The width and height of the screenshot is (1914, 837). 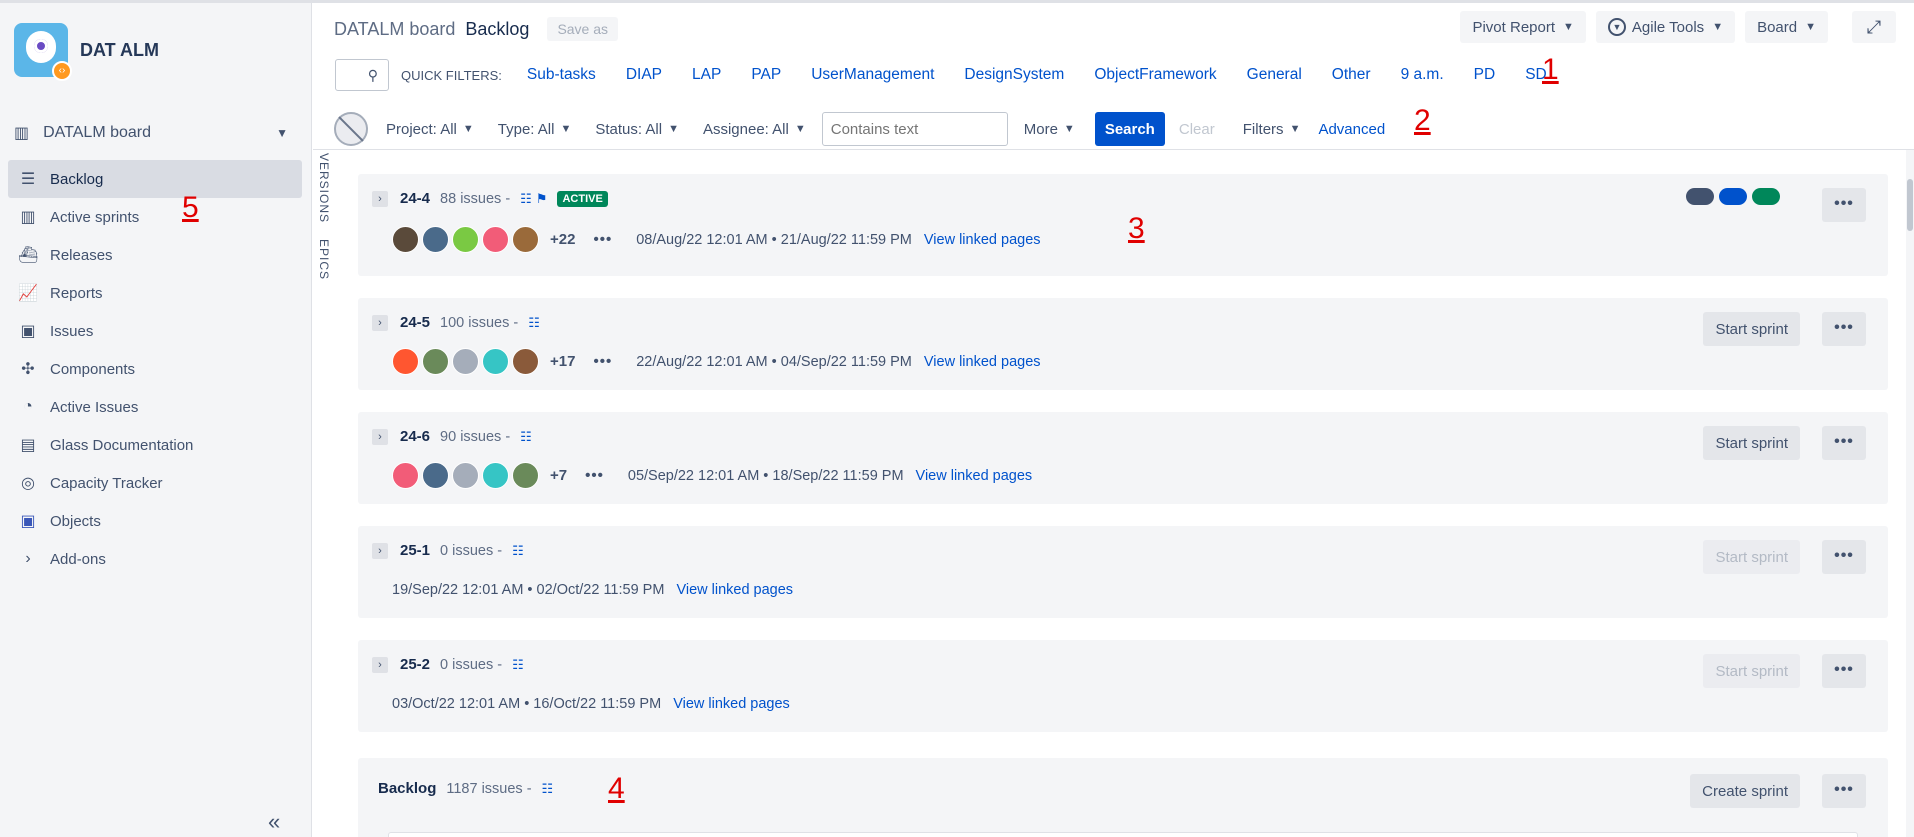 I want to click on sidebar-item-releases: ⛴ Releases, so click(x=155, y=255).